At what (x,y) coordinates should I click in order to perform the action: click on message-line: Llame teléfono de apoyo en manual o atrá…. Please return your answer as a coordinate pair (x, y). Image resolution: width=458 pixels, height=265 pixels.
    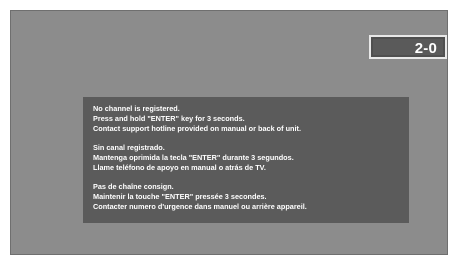
    Looking at the image, I should click on (179, 167).